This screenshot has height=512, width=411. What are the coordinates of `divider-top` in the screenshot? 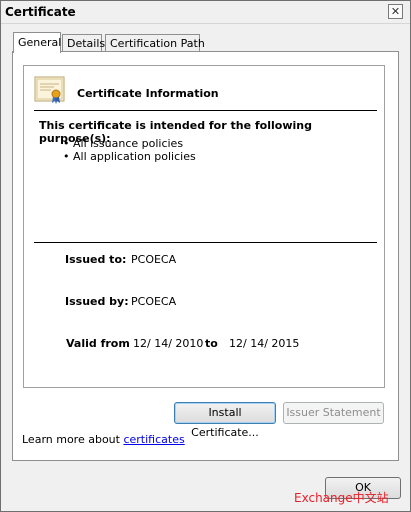 It's located at (205, 110).